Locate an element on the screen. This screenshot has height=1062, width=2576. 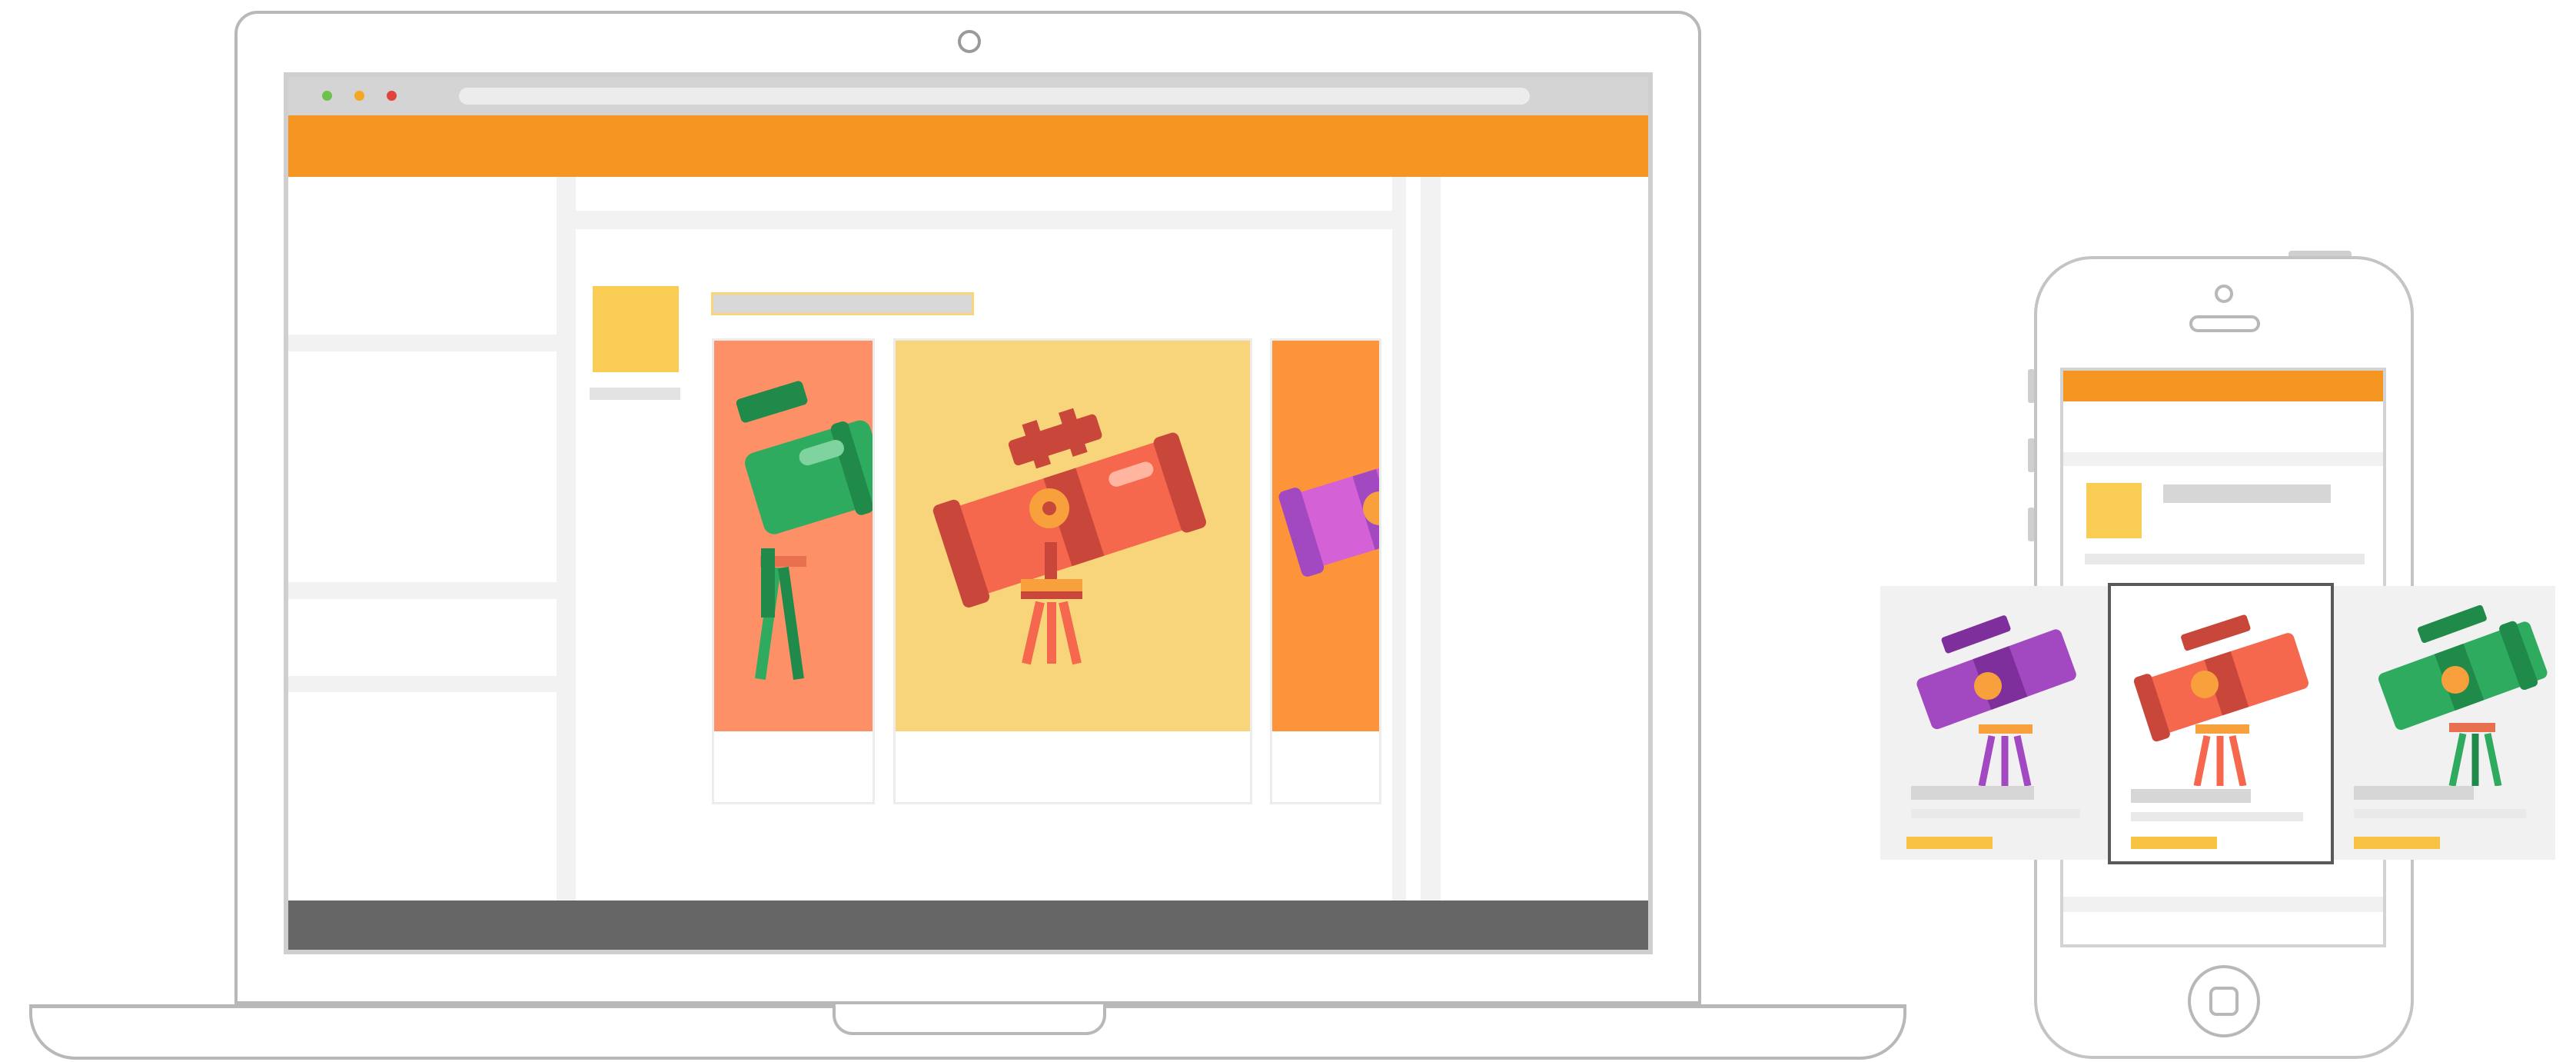
right-gutter is located at coordinates (1431, 539).